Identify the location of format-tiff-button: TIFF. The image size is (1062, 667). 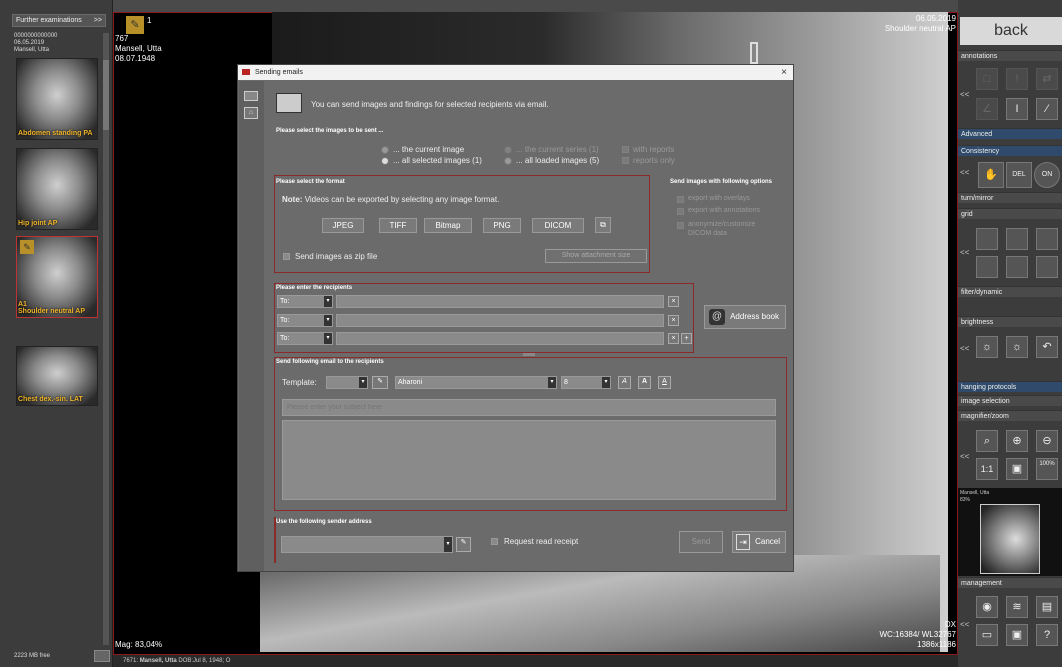
(398, 225).